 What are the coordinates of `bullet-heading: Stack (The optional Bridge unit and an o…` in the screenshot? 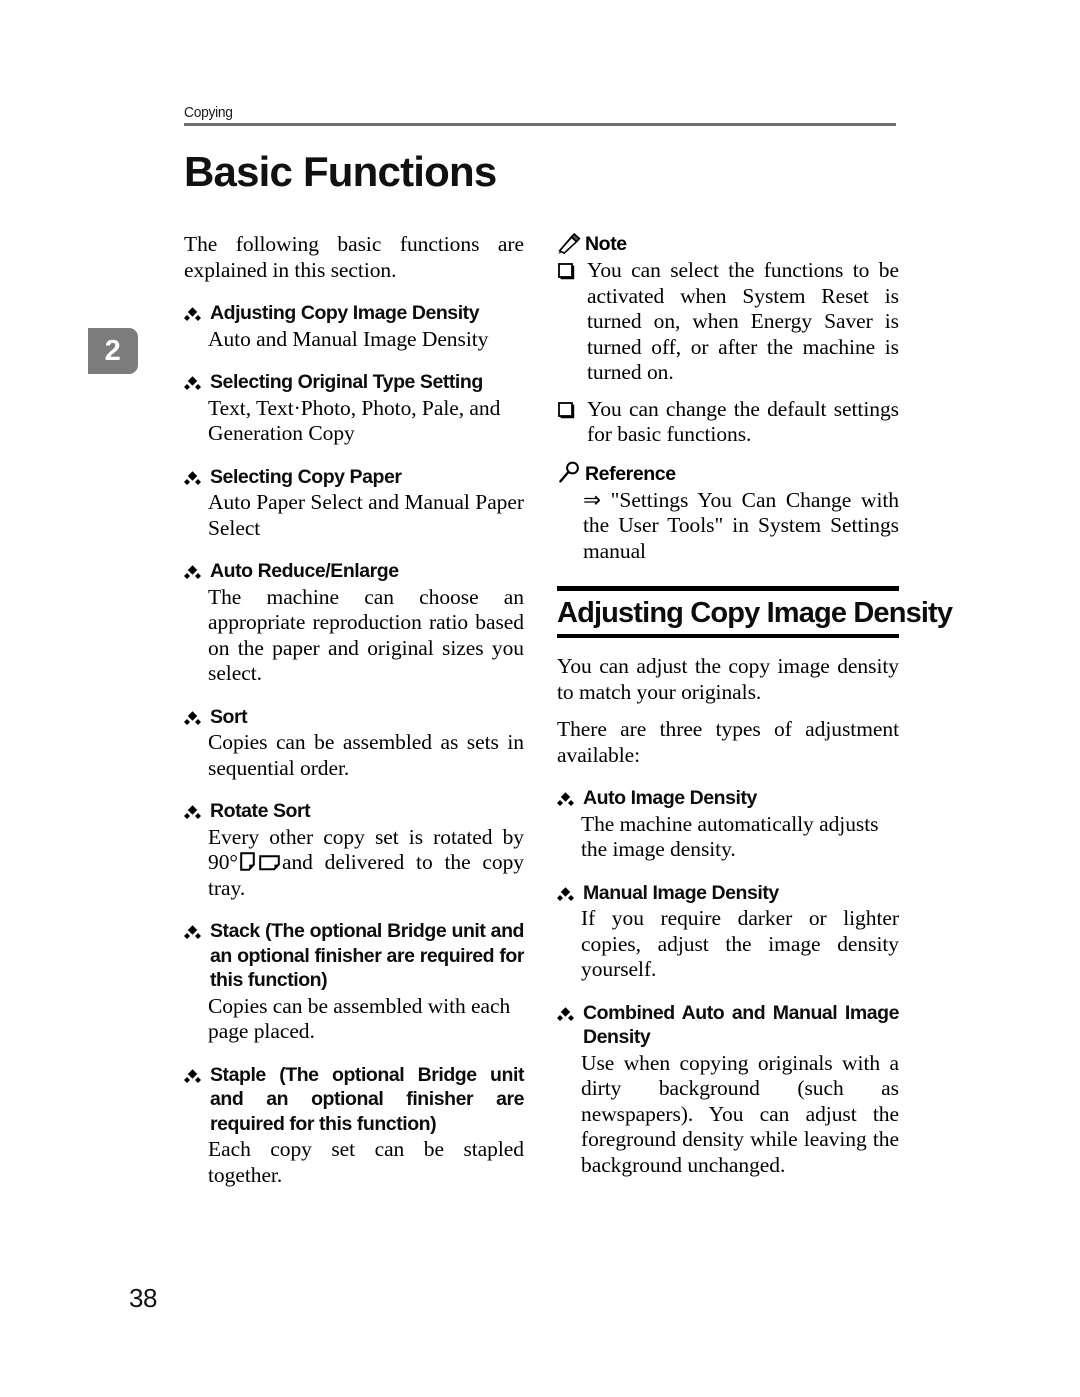 It's located at (354, 956).